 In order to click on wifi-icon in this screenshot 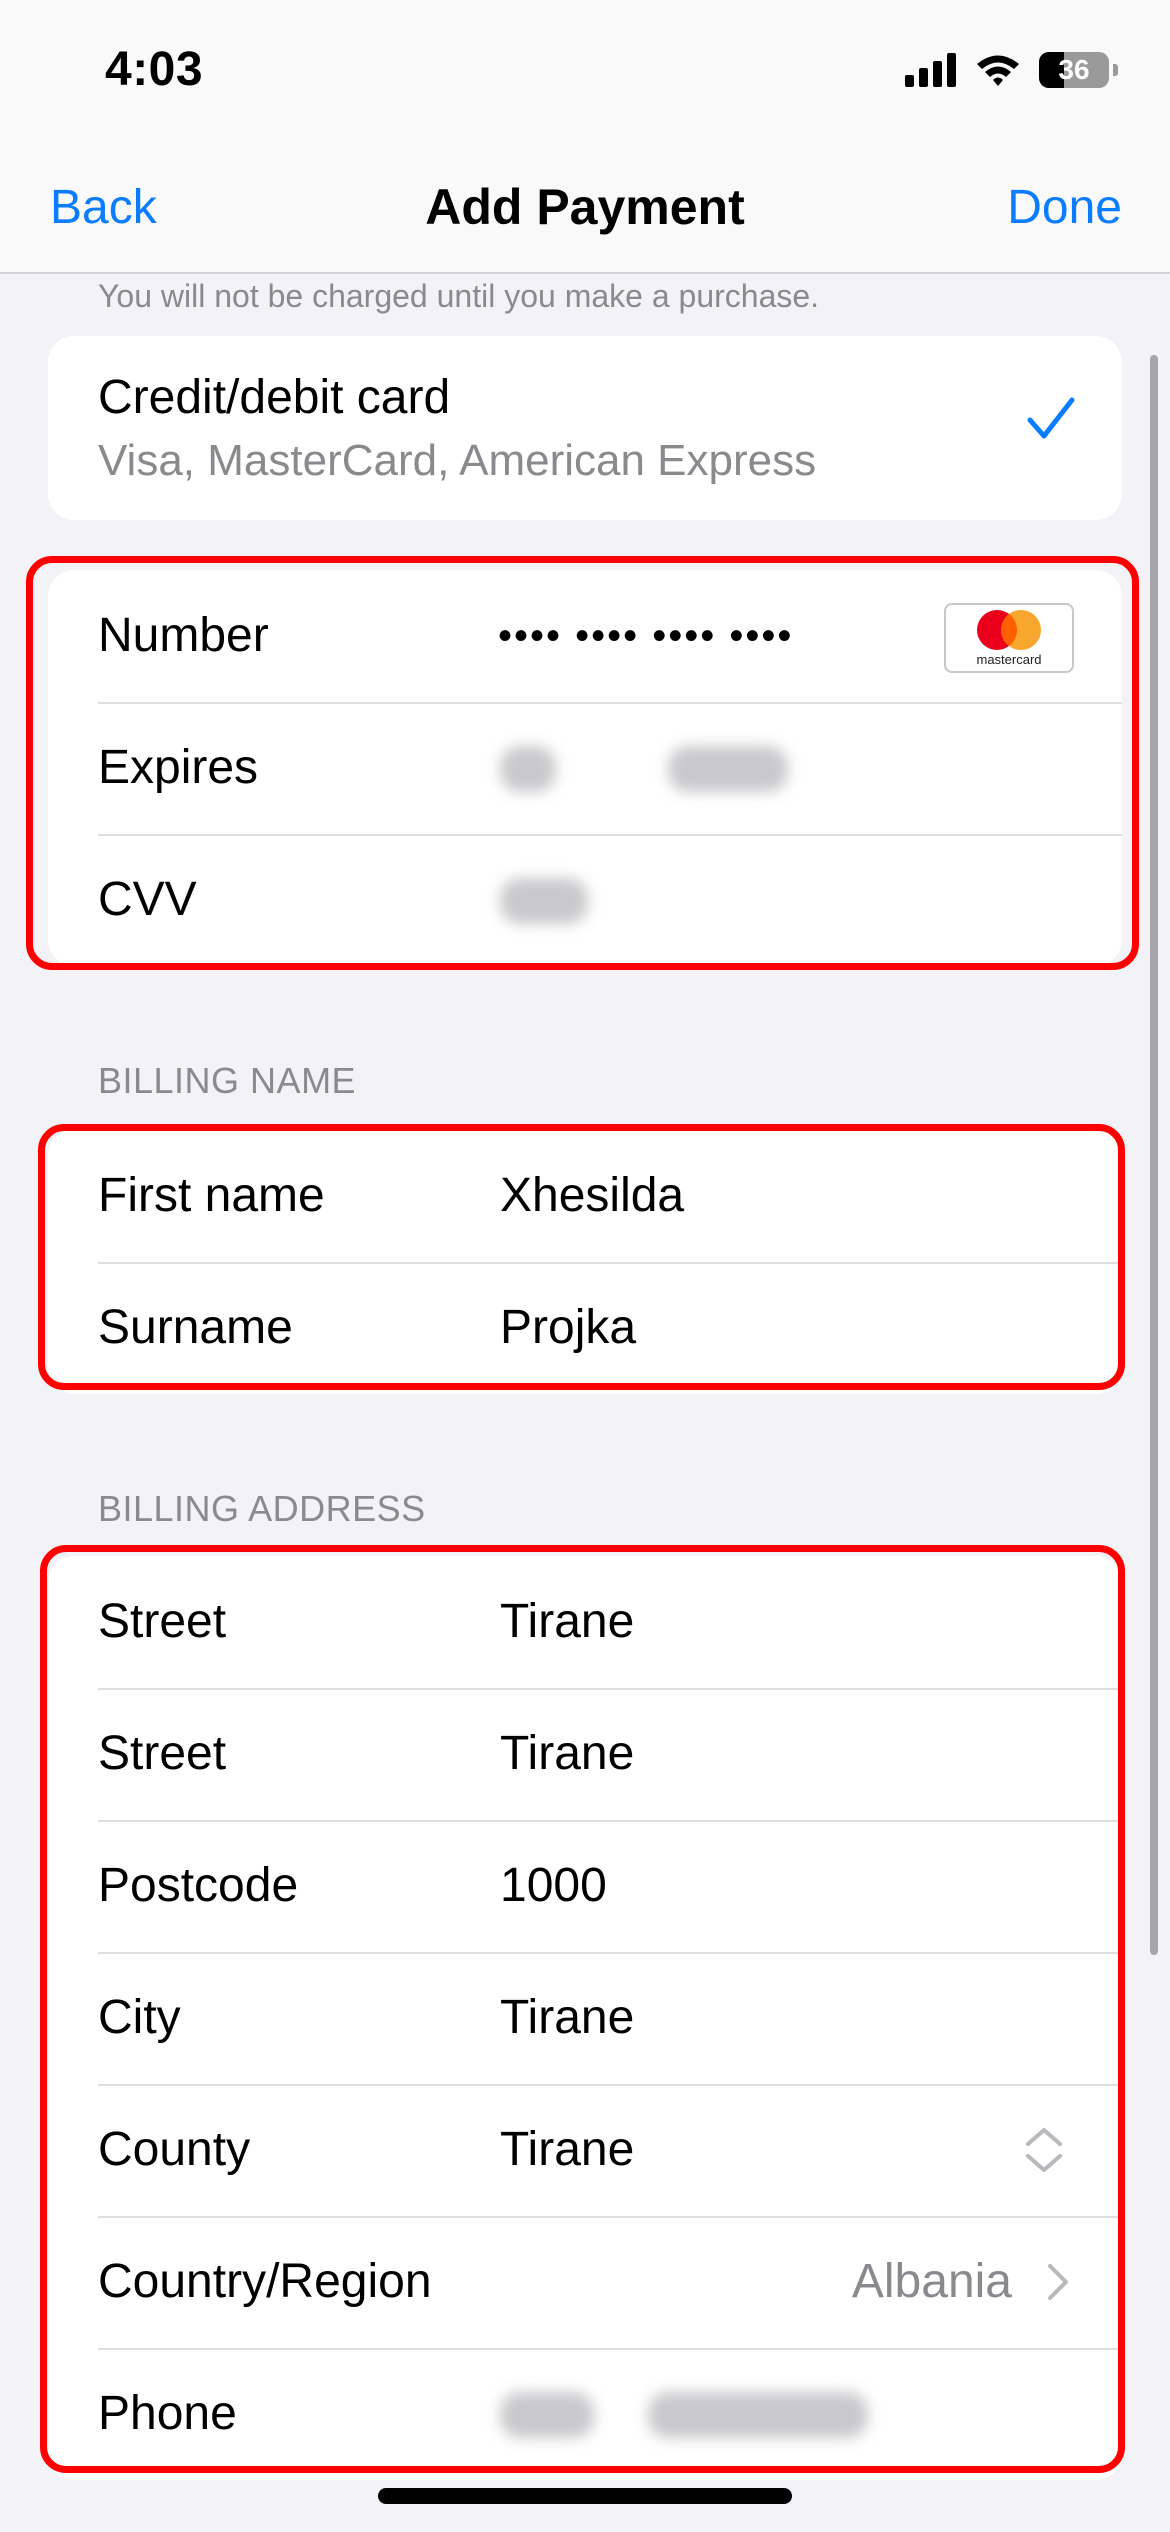, I will do `click(998, 70)`.